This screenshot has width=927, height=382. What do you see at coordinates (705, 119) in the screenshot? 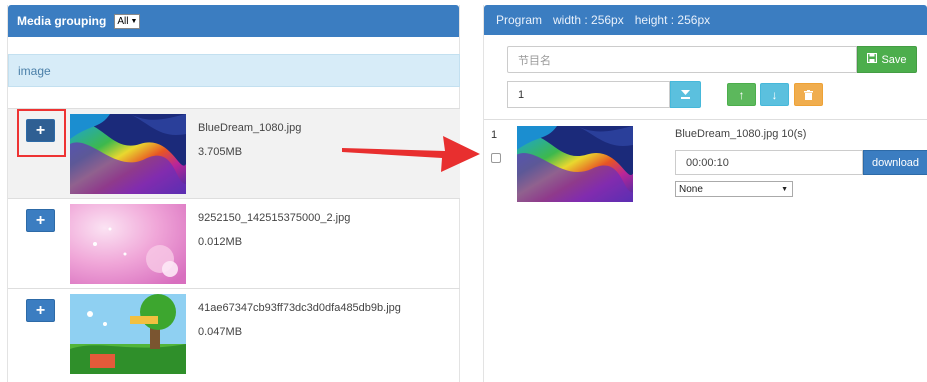
I see `divider` at bounding box center [705, 119].